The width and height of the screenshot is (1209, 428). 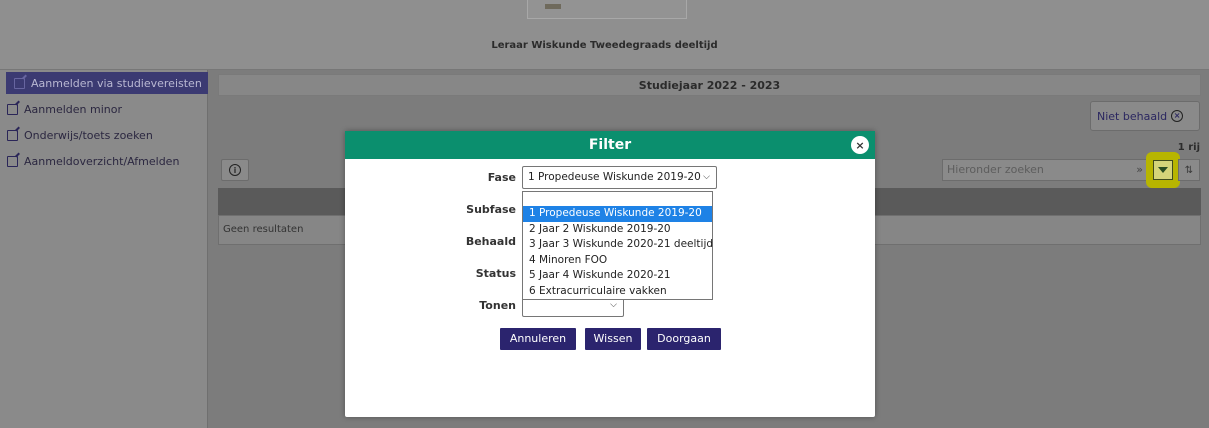 What do you see at coordinates (1139, 169) in the screenshot?
I see `search-arrow-icon: »` at bounding box center [1139, 169].